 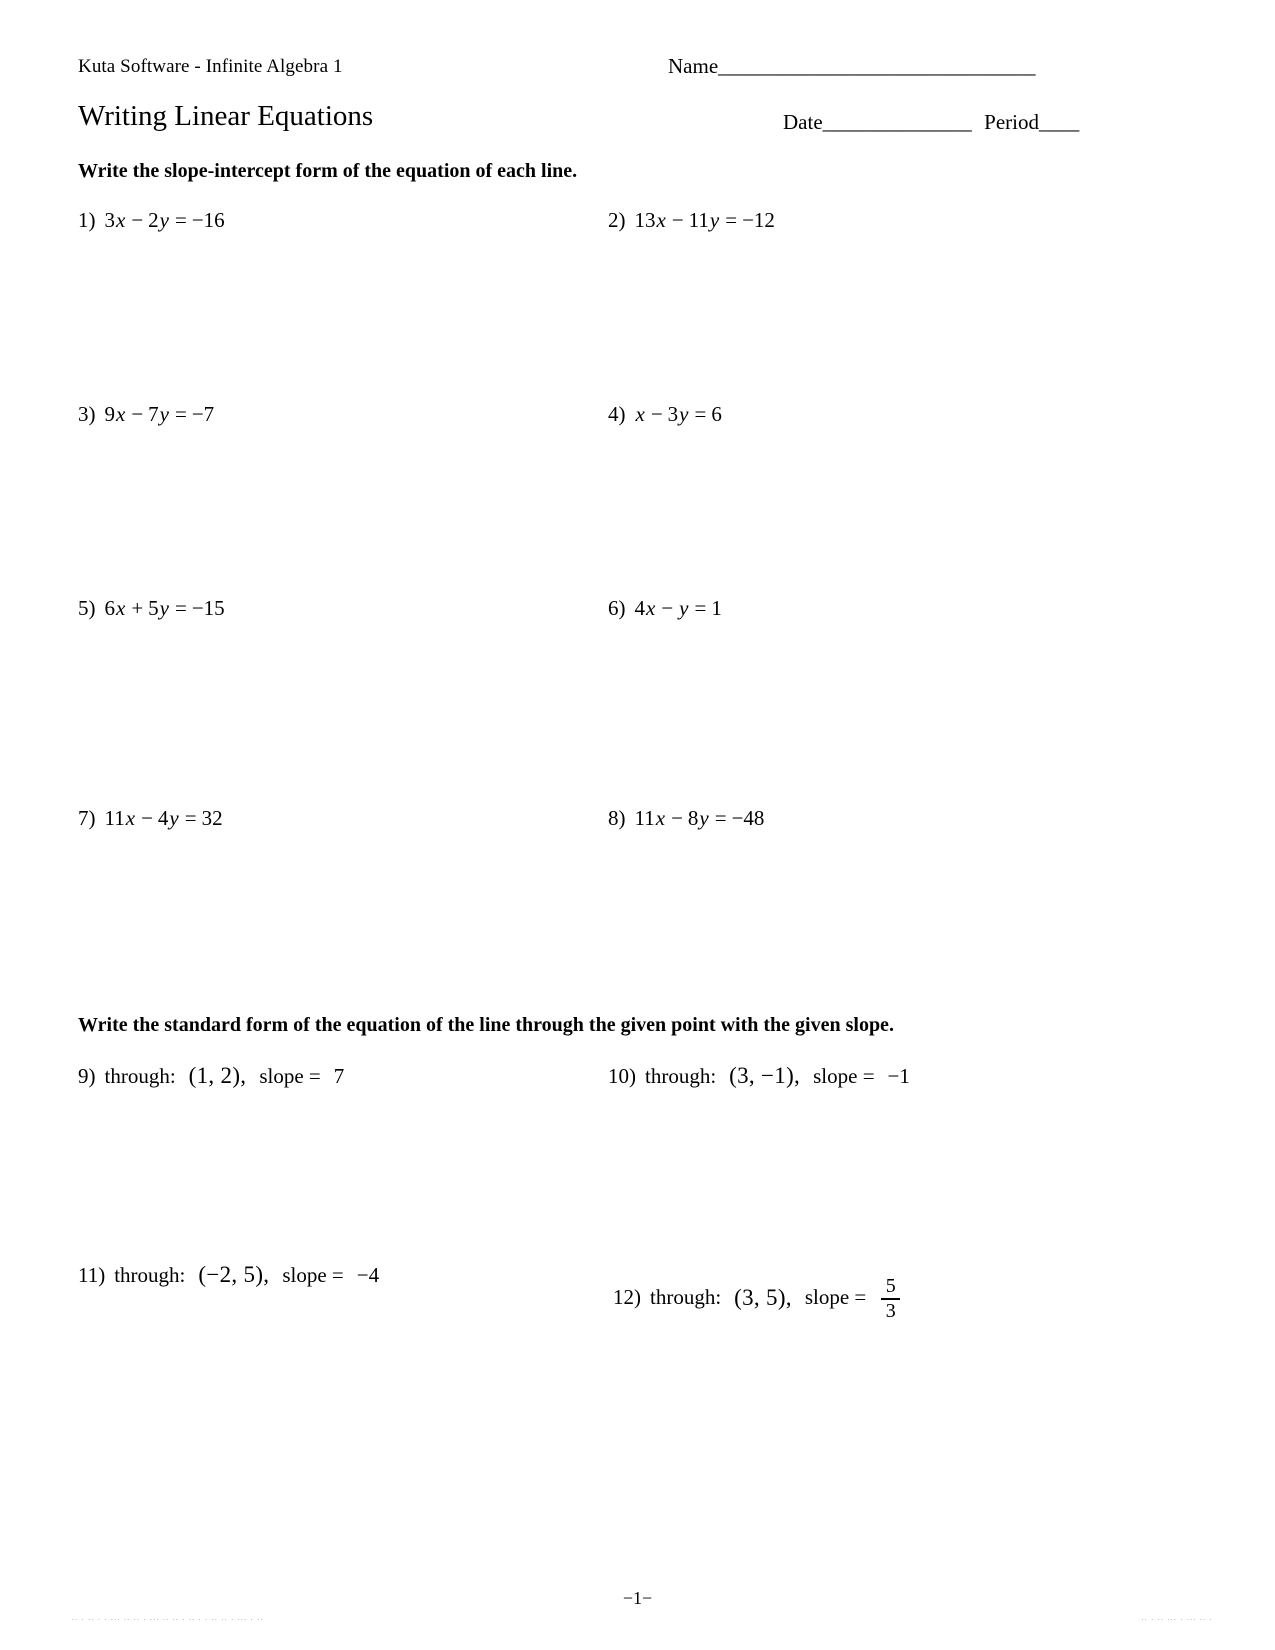 I want to click on problem-expression: through: (3, −1), slope = −1, so click(x=777, y=1076).